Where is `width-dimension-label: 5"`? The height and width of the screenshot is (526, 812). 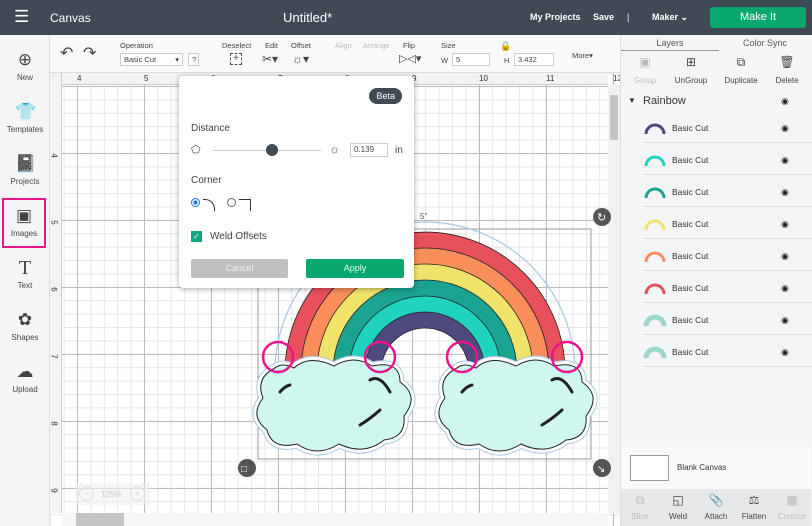
width-dimension-label: 5" is located at coordinates (423, 216).